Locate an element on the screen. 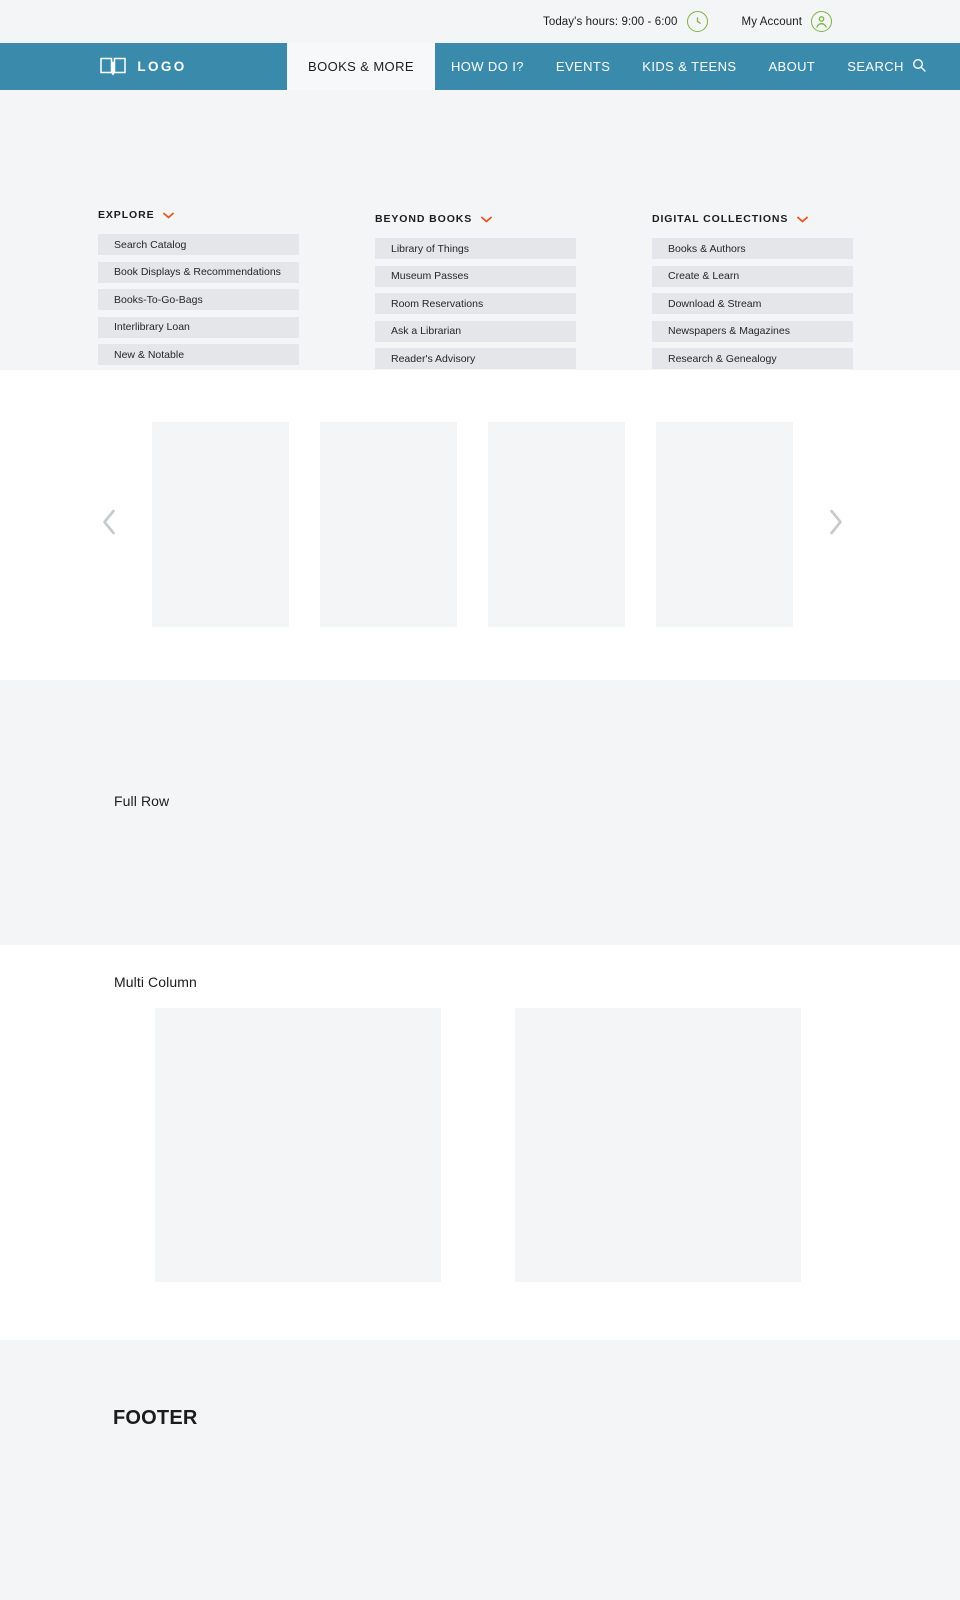 This screenshot has width=960, height=1600. mega-heading-label: DIGITAL COLLECTIONS is located at coordinates (720, 219).